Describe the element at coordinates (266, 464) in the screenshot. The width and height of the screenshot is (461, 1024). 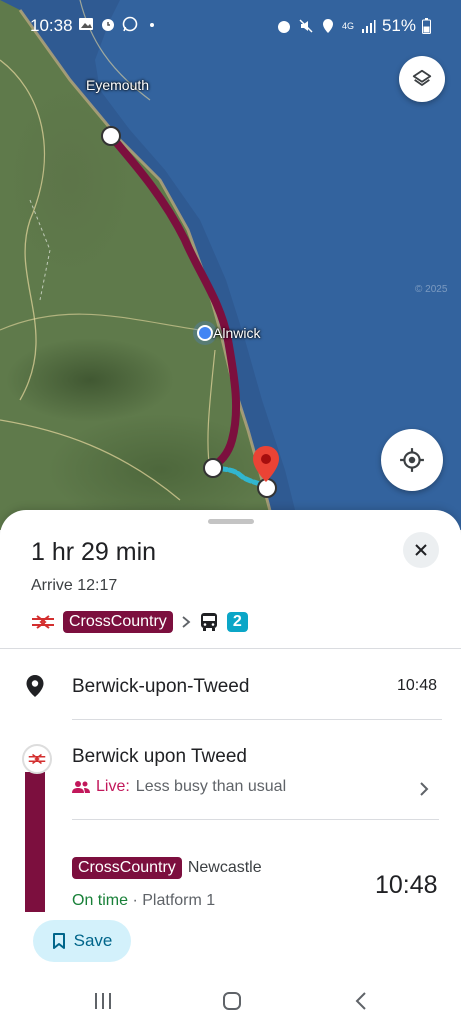
I see `place-pin-icon` at that location.